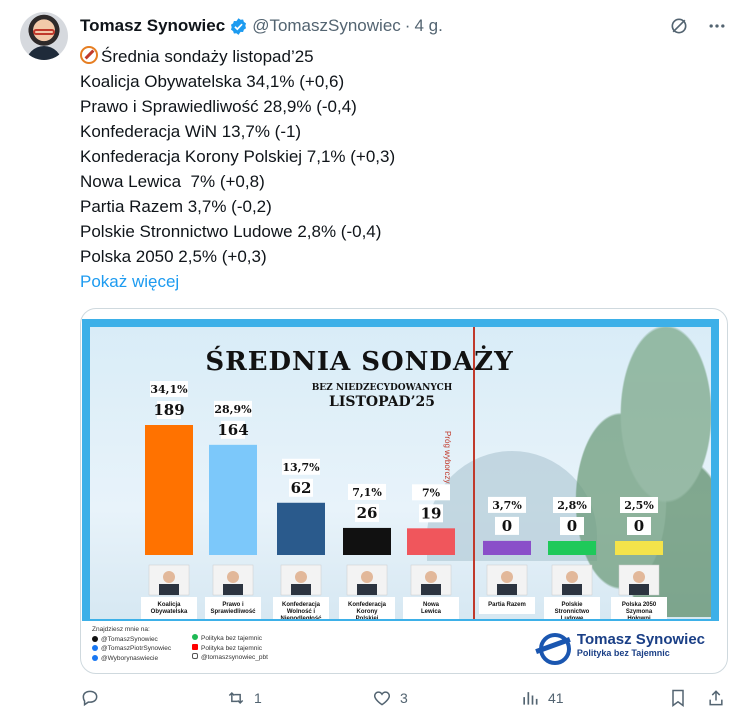 This screenshot has height=727, width=747. I want to click on bookmark-icon, so click(678, 698).